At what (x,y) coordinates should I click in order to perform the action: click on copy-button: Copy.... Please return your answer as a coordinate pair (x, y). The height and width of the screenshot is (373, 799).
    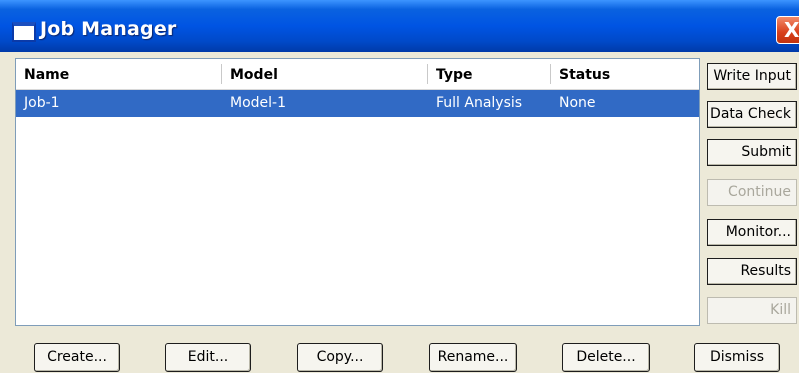
    Looking at the image, I should click on (340, 357).